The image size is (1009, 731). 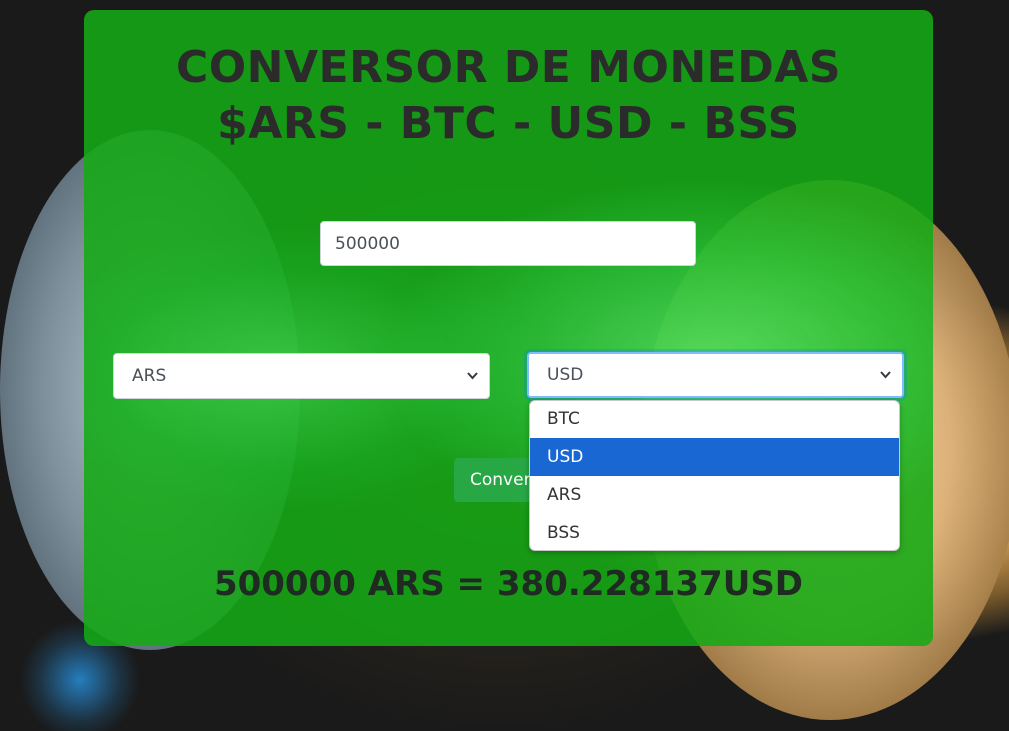 What do you see at coordinates (508, 243) in the screenshot?
I see `amount-input: 500000` at bounding box center [508, 243].